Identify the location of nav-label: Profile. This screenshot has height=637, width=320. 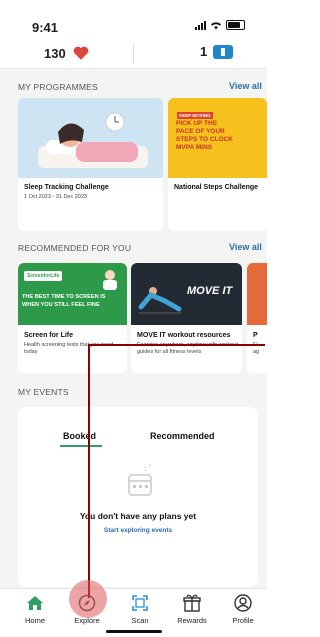
(243, 620).